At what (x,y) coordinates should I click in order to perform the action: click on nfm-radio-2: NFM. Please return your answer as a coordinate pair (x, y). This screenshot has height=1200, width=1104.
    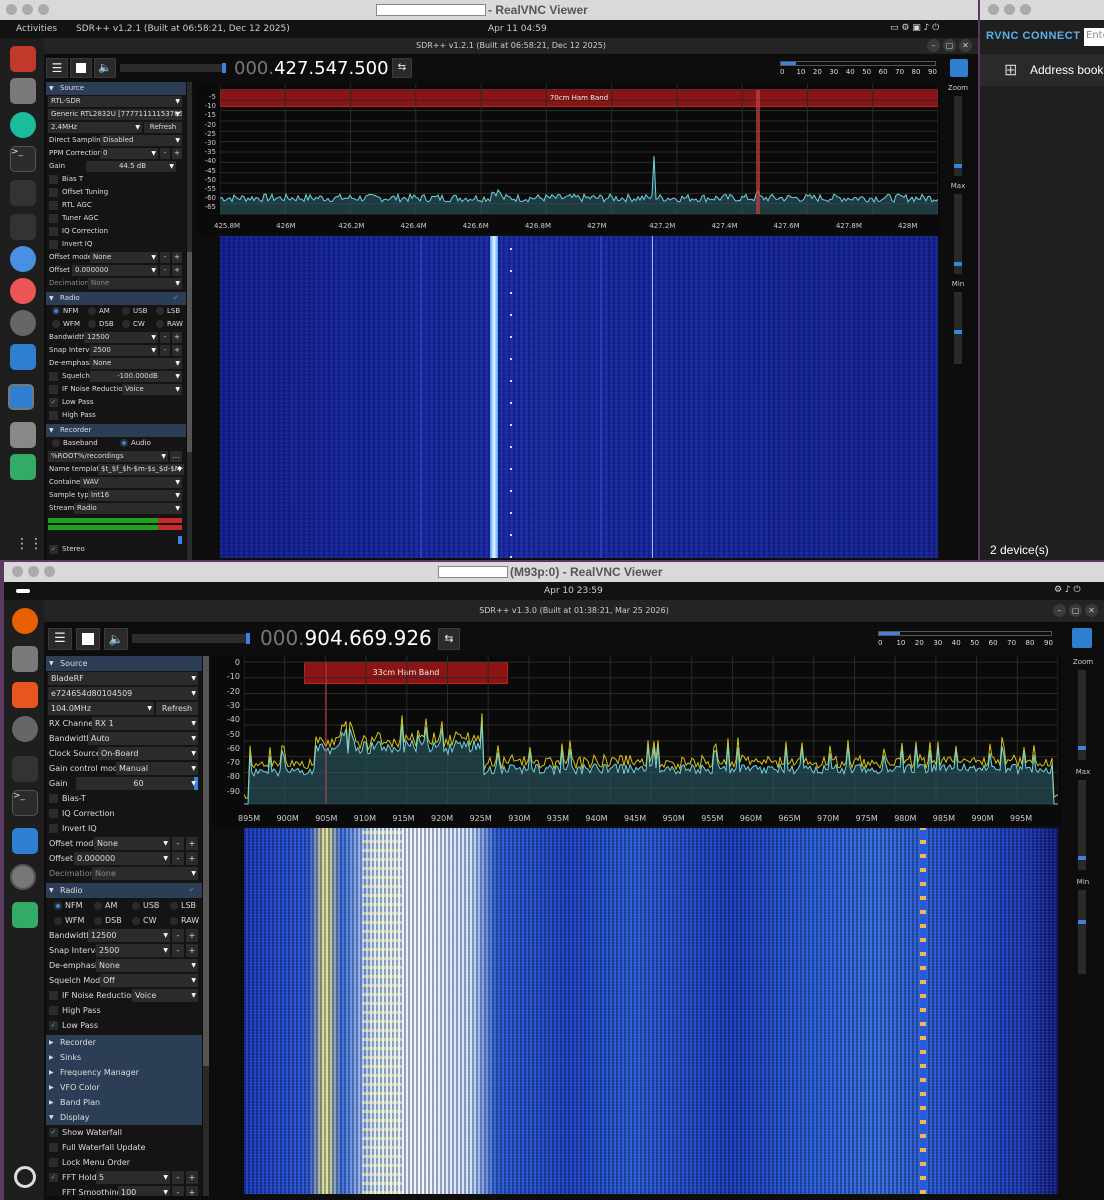
    Looking at the image, I should click on (68, 905).